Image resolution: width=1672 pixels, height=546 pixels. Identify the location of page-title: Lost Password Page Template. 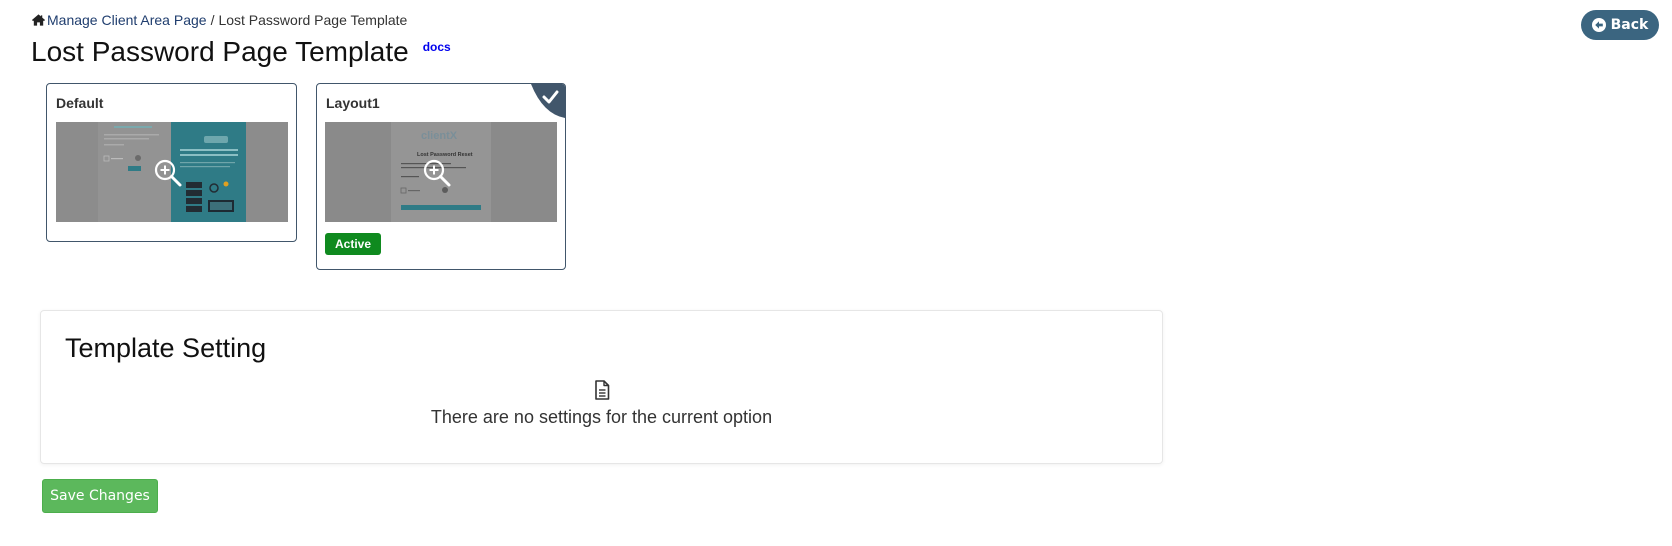
(220, 51).